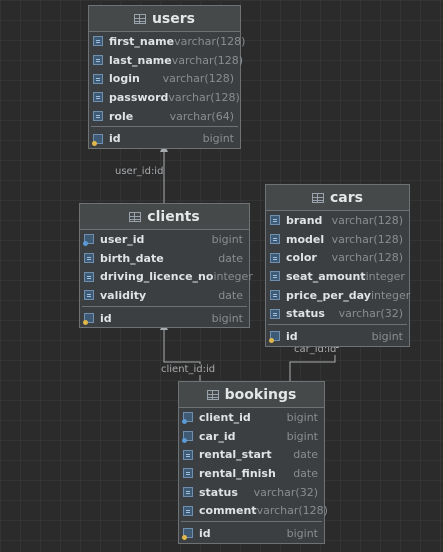 This screenshot has width=443, height=552. I want to click on table-row: seat_amount integer, so click(337, 276).